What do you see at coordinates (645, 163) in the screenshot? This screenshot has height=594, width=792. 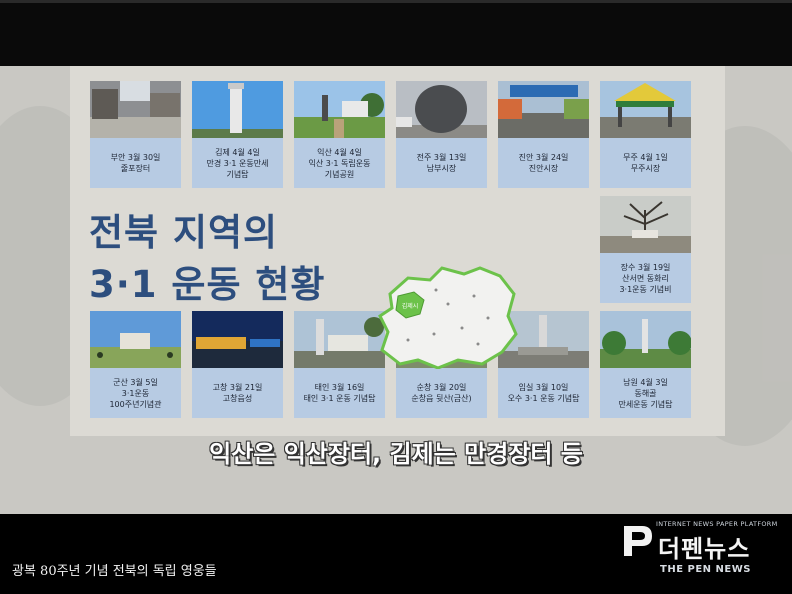 I see `card-caption: 무주 4월 1일 무주시장` at bounding box center [645, 163].